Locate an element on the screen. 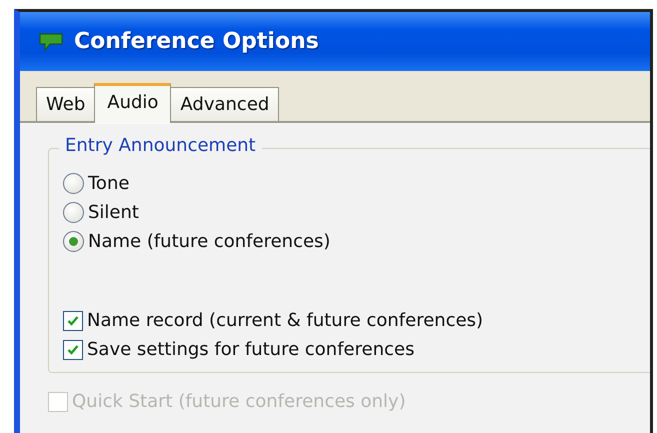  radio-label: Name (future conferences) is located at coordinates (209, 241).